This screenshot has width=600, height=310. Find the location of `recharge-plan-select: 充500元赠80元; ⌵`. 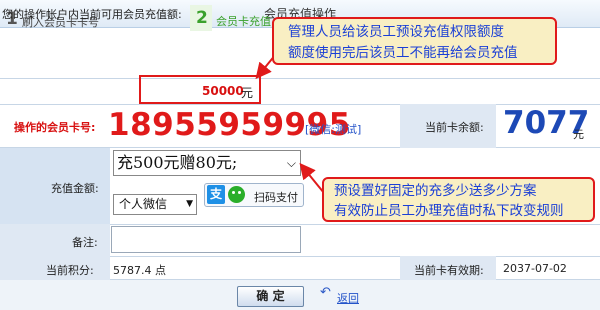

recharge-plan-select: 充500元赠80元; ⌵ is located at coordinates (207, 163).